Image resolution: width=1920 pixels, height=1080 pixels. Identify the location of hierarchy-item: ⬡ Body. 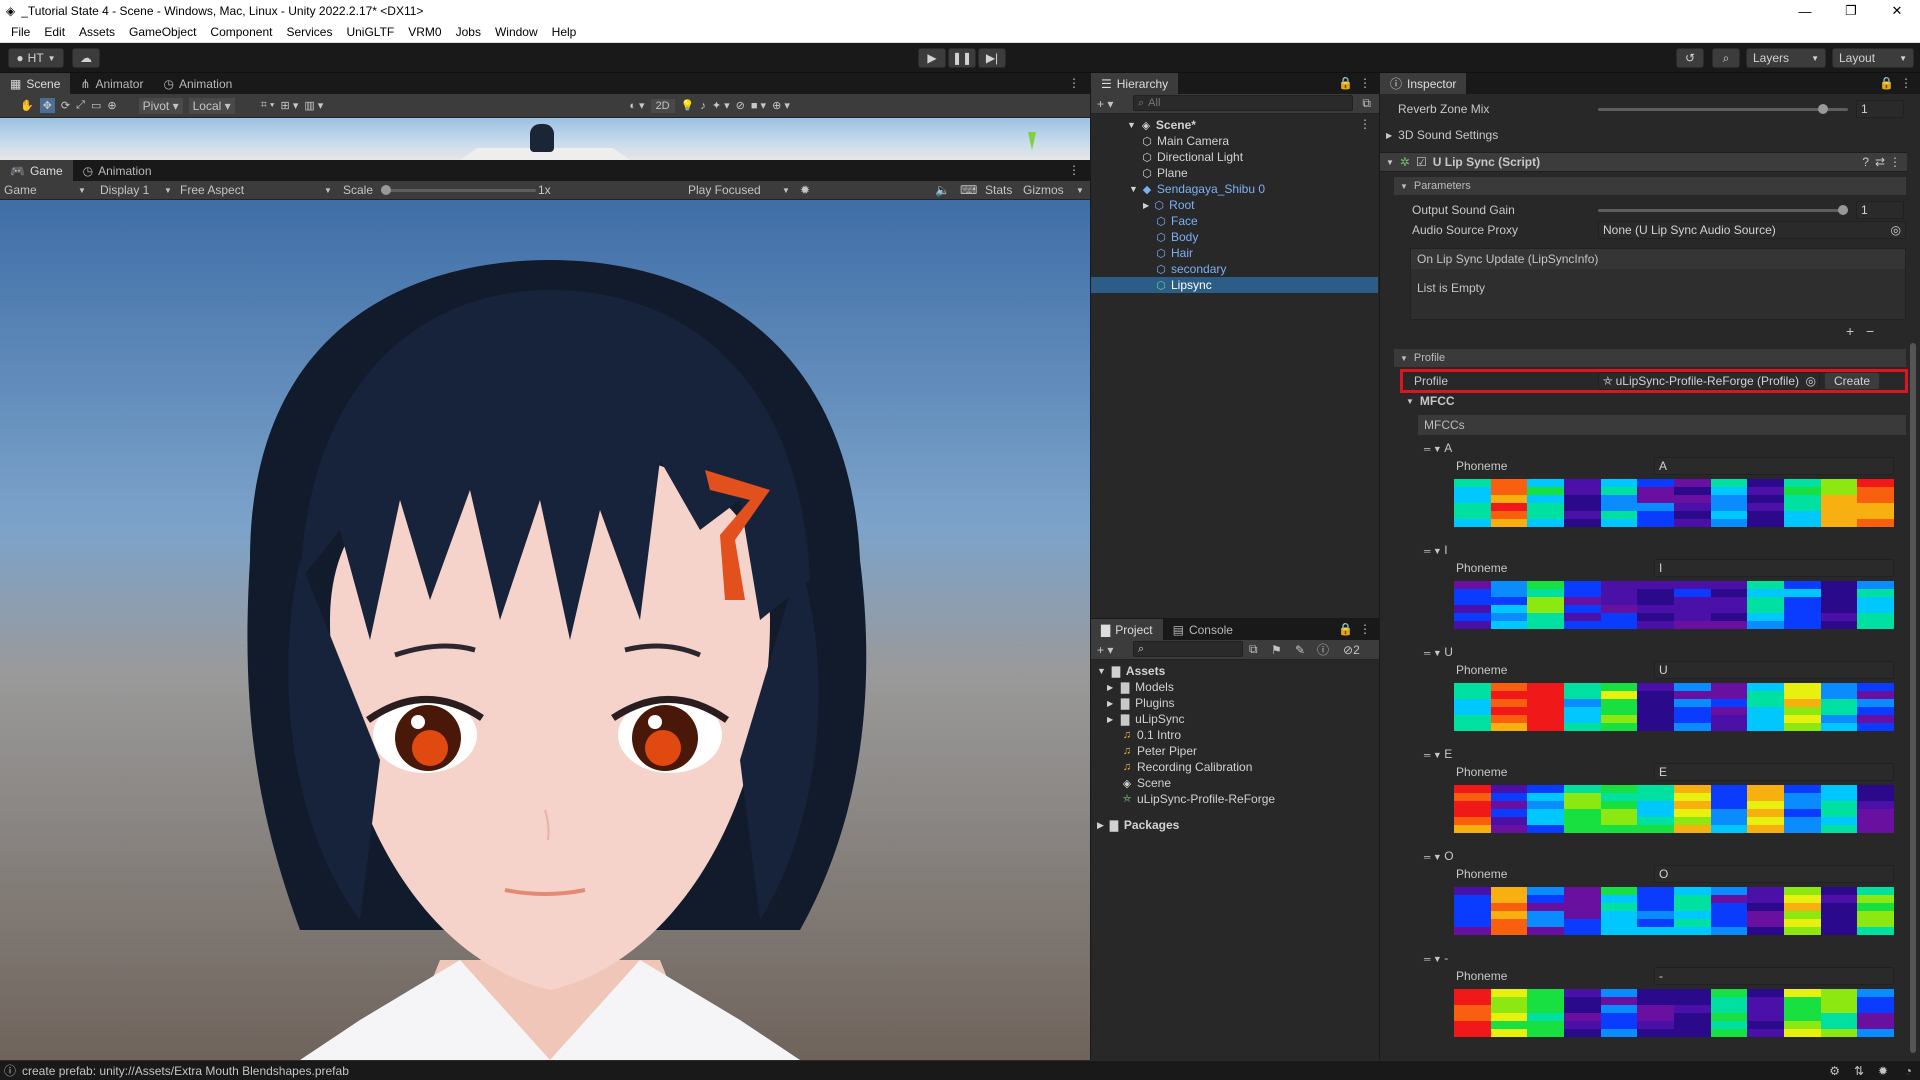
(1234, 237).